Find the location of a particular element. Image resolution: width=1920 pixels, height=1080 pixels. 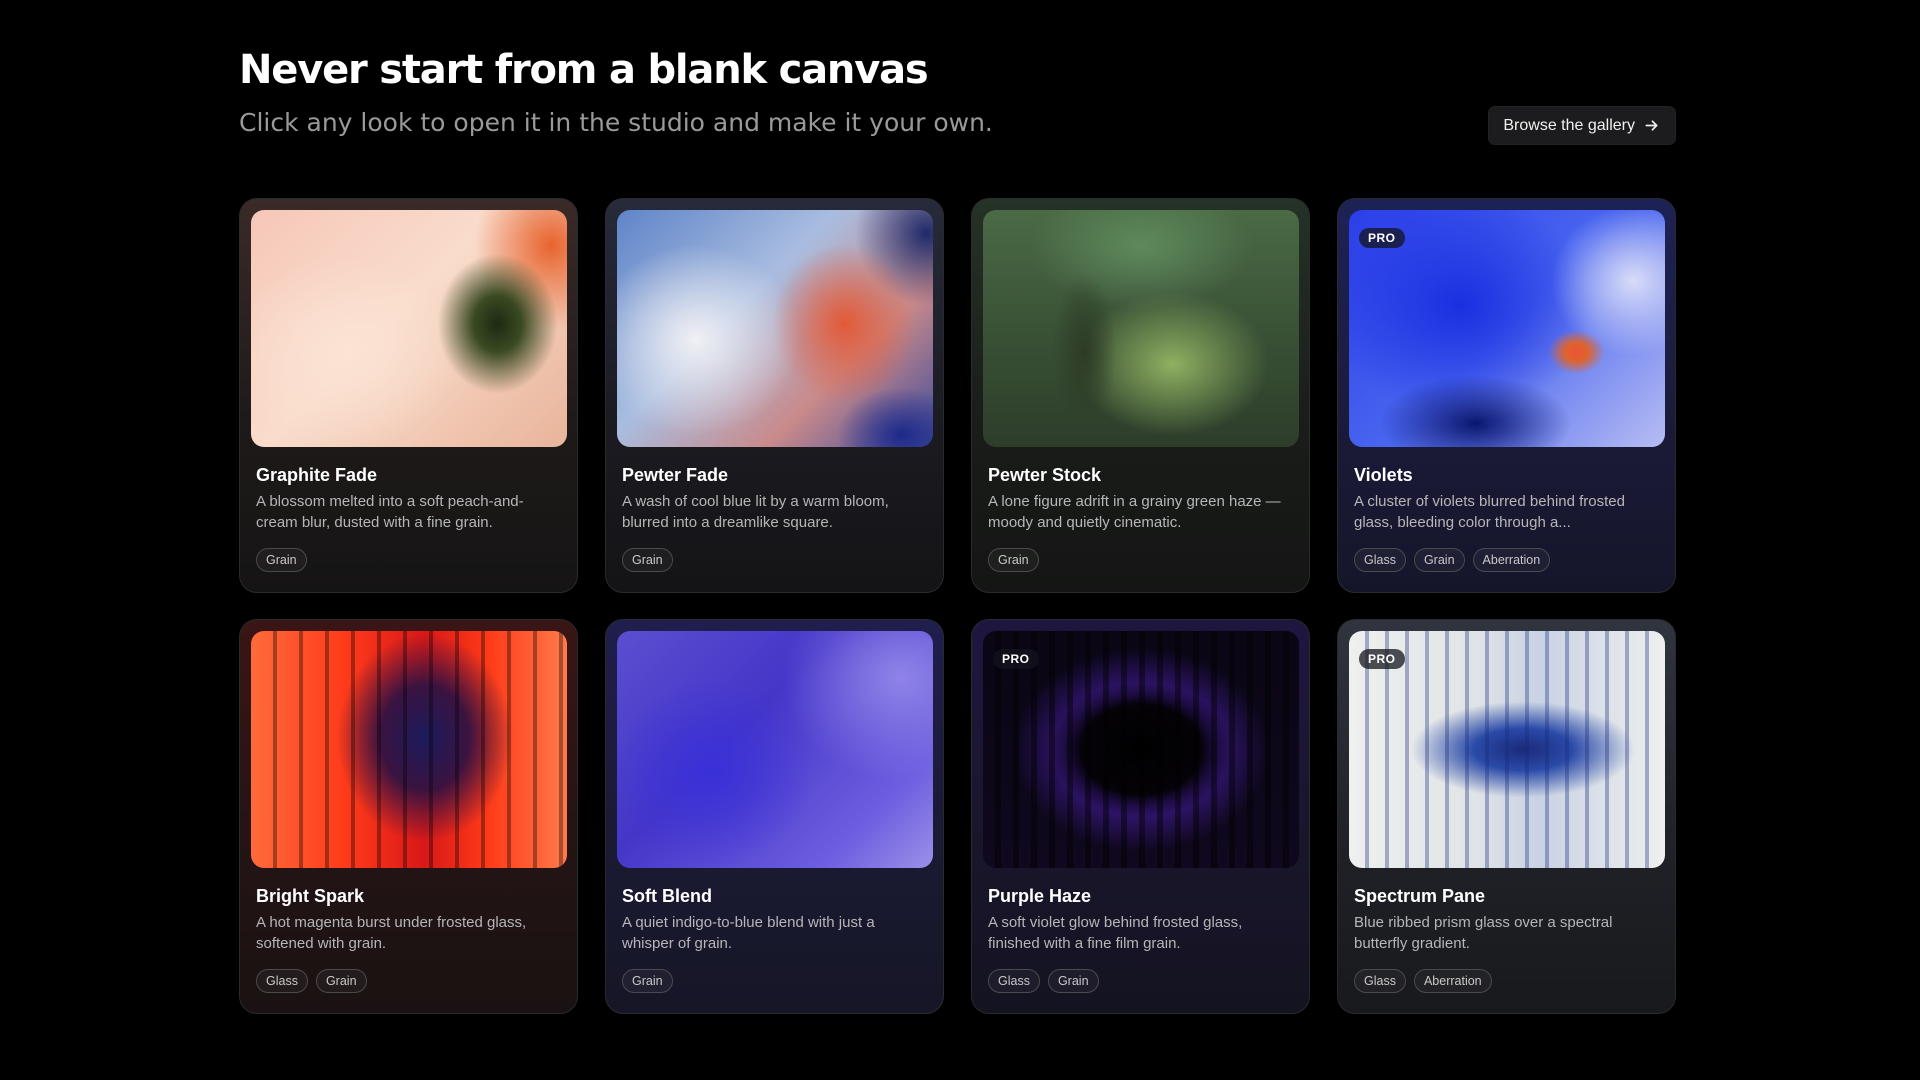

browse-gallery-label: Browse the gallery is located at coordinates (1569, 125).